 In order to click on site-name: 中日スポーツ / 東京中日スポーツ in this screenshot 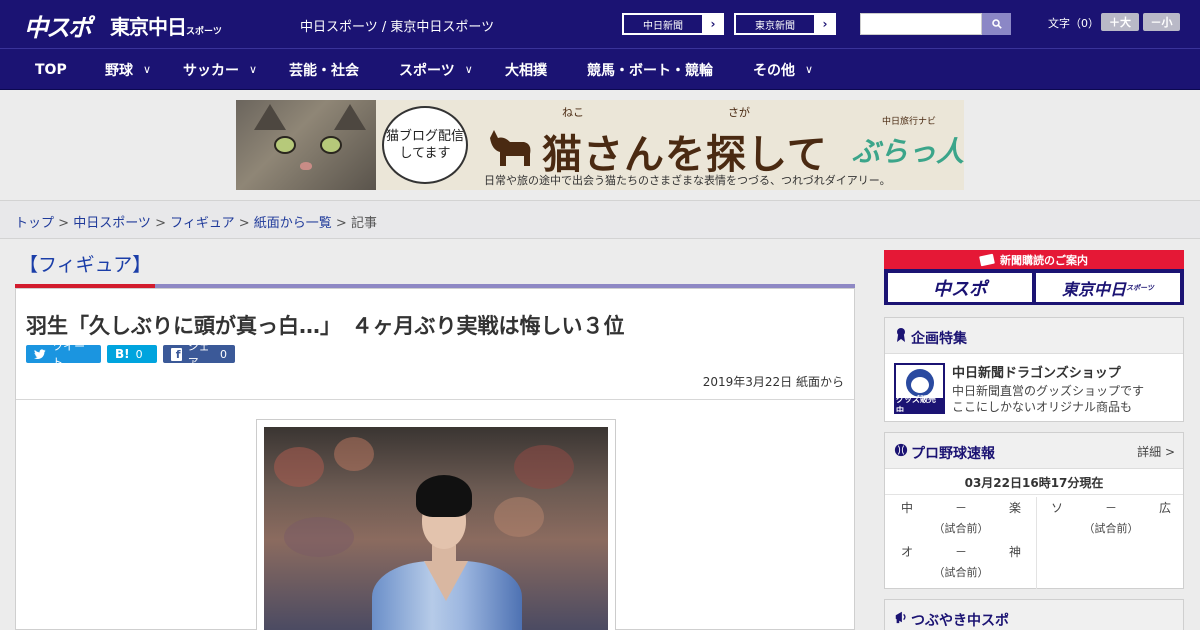, I will do `click(397, 27)`.